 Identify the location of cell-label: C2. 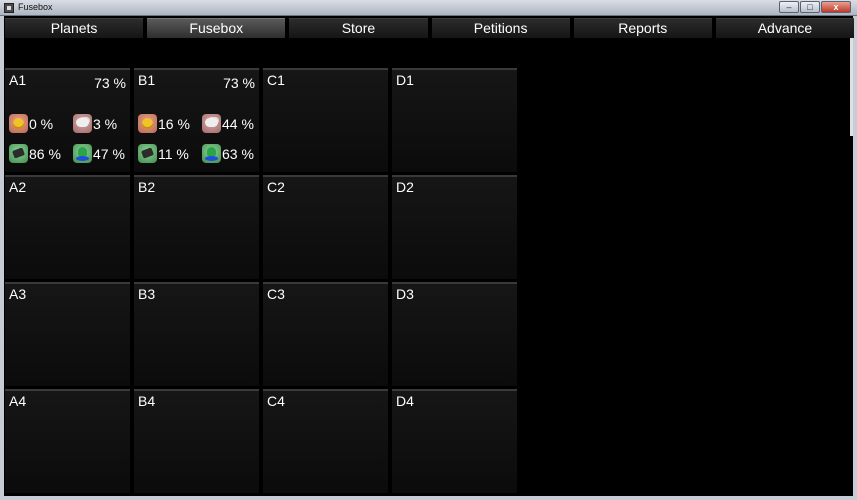
(276, 187).